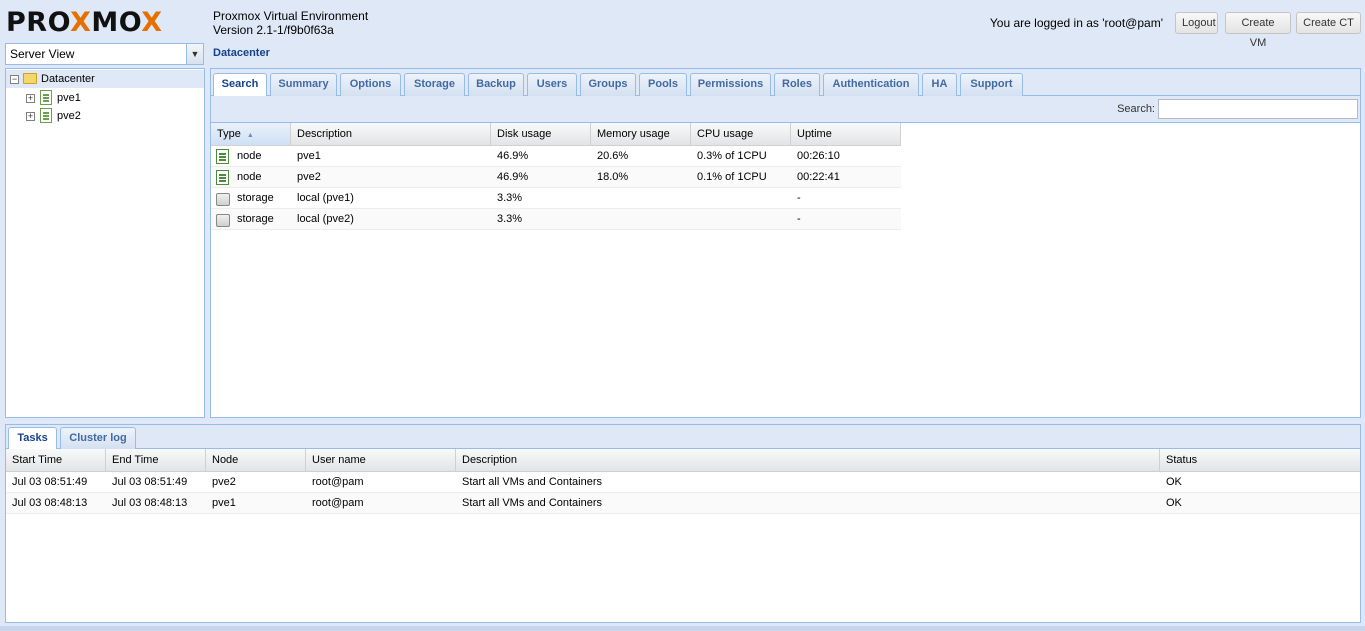 This screenshot has width=1365, height=631. What do you see at coordinates (496, 84) in the screenshot?
I see `tab-backup: Backup` at bounding box center [496, 84].